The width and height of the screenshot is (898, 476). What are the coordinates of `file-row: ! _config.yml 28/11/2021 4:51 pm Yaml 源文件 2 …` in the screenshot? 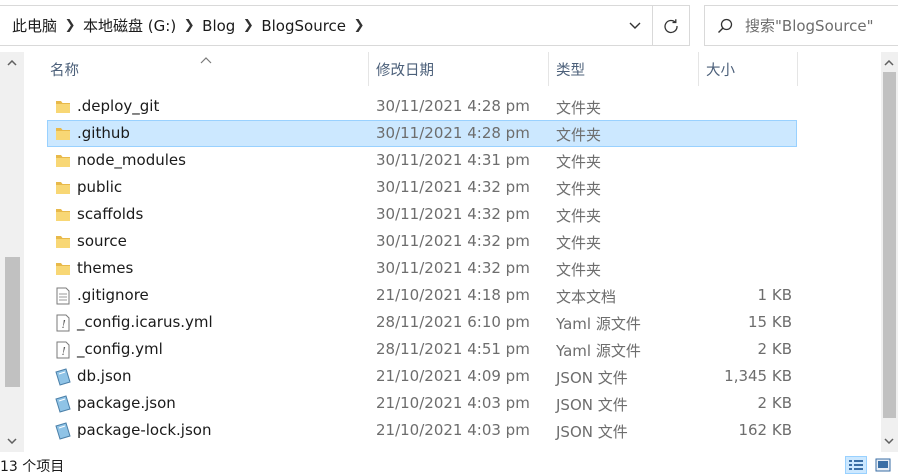 It's located at (422, 349).